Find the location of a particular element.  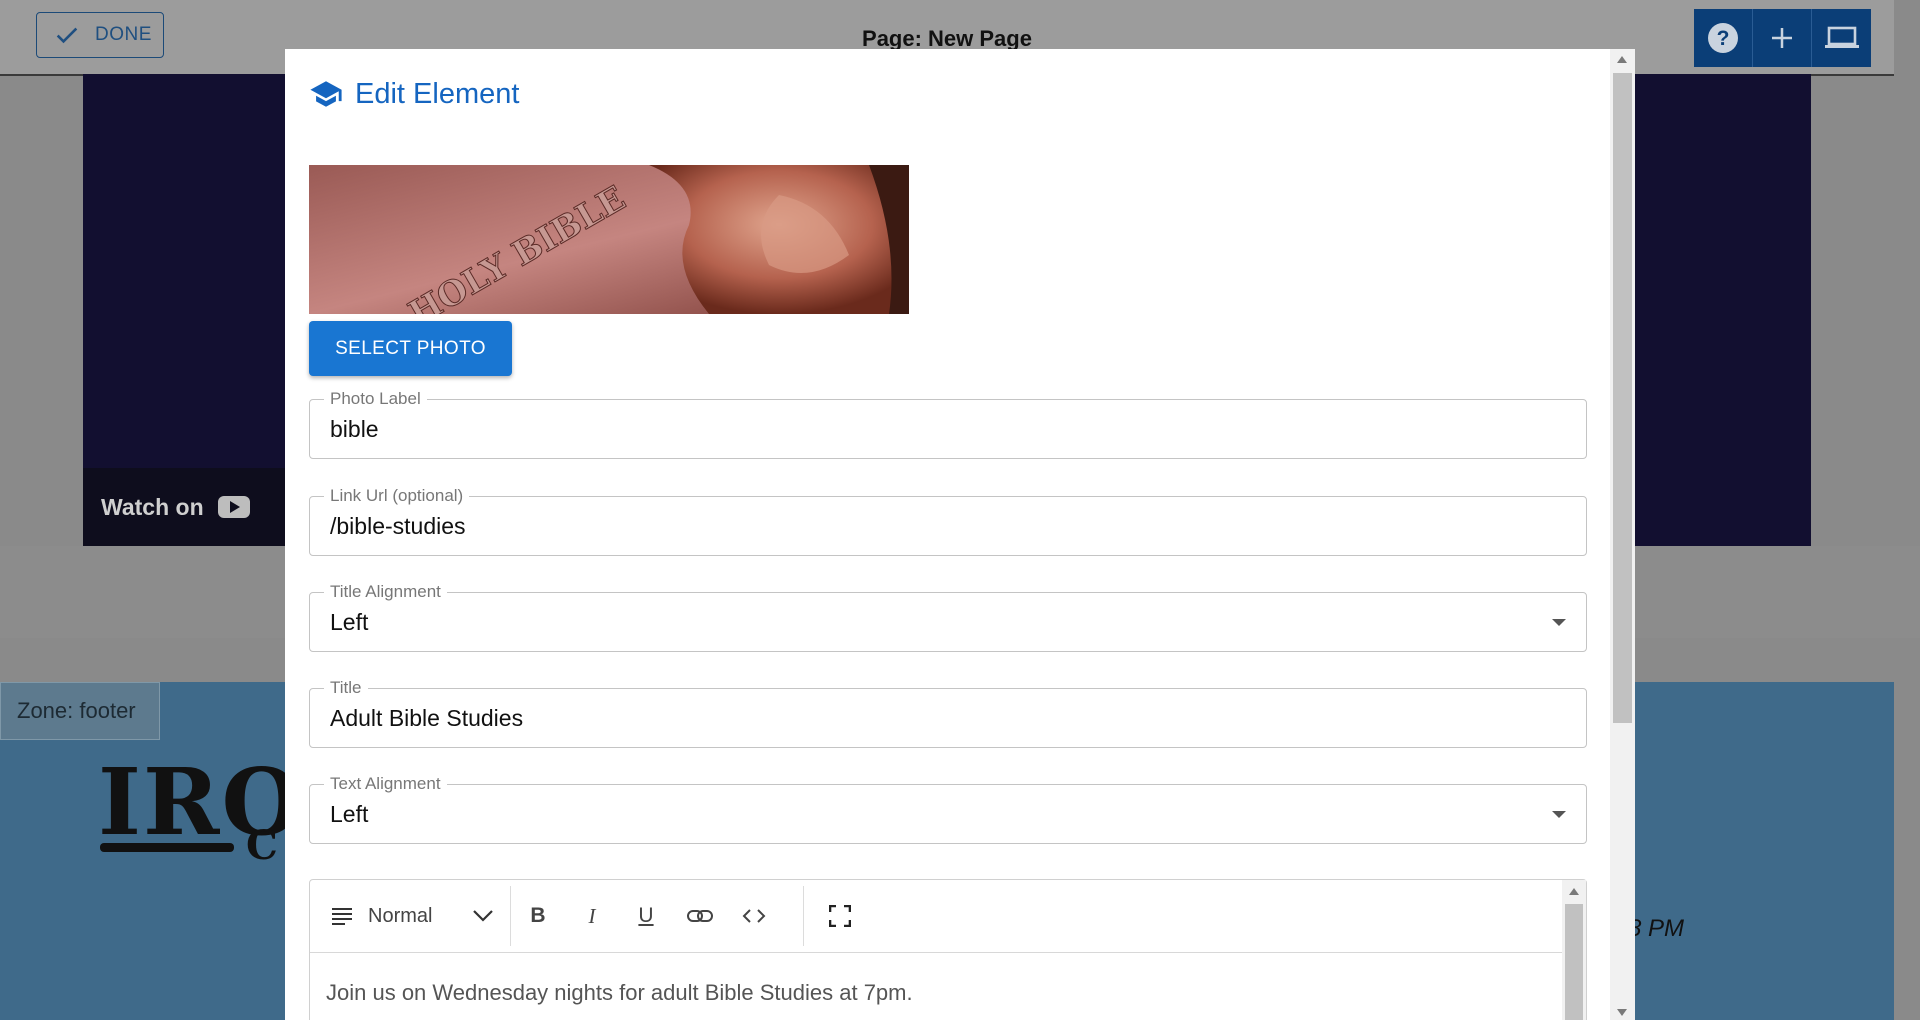

add-button is located at coordinates (1782, 38).